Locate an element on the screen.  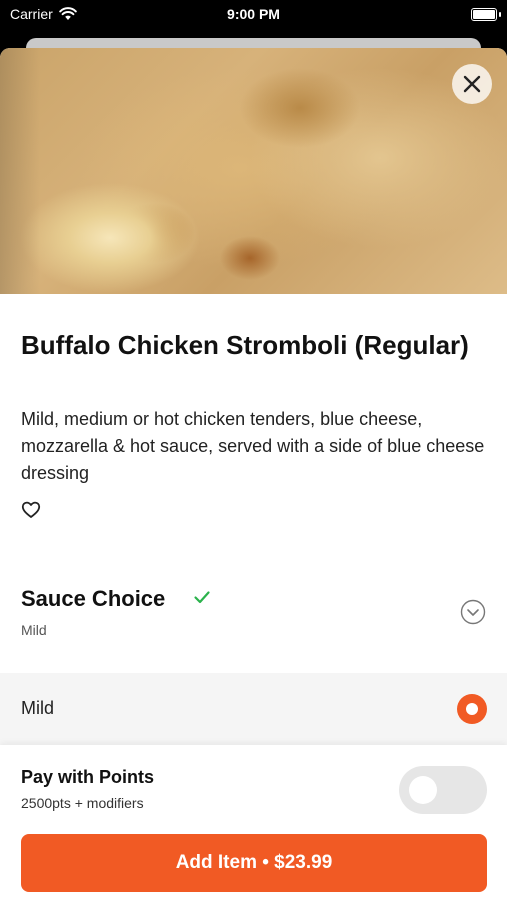
section-title: Sauce Choice is located at coordinates (93, 598).